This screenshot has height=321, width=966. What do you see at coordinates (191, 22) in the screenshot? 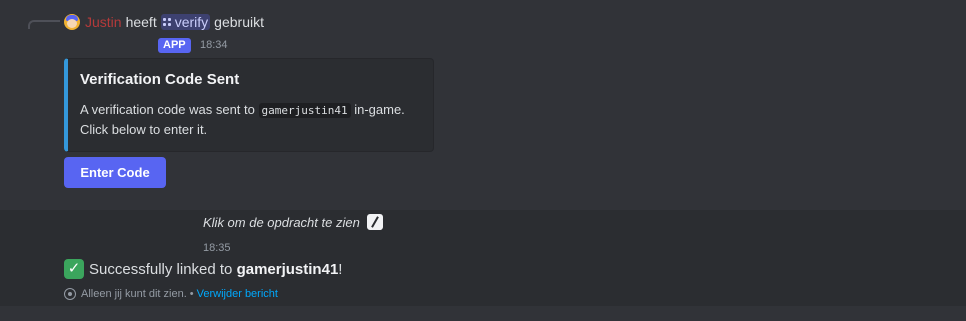
I see `command-name: verify` at bounding box center [191, 22].